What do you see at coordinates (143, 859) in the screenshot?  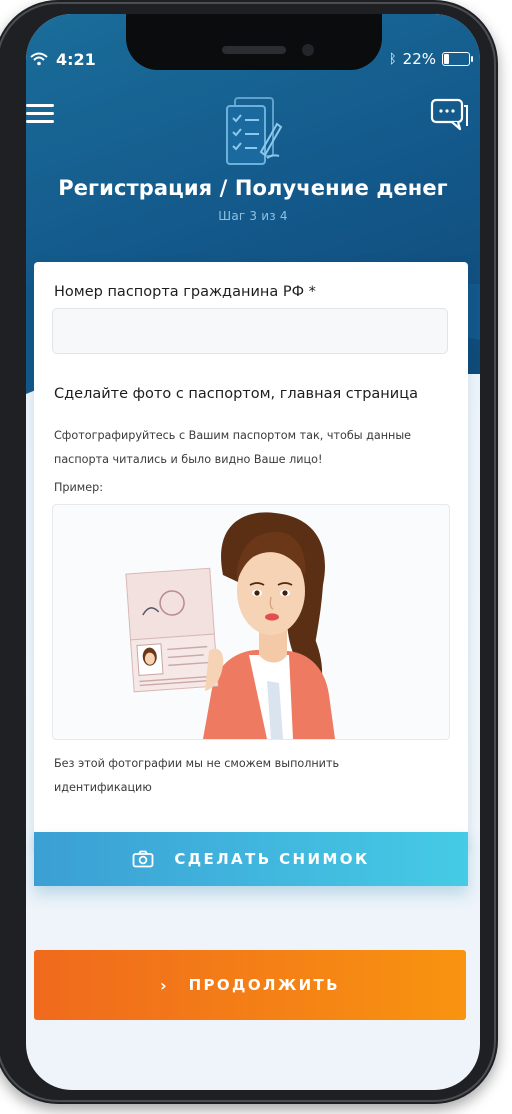 I see `camera-icon` at bounding box center [143, 859].